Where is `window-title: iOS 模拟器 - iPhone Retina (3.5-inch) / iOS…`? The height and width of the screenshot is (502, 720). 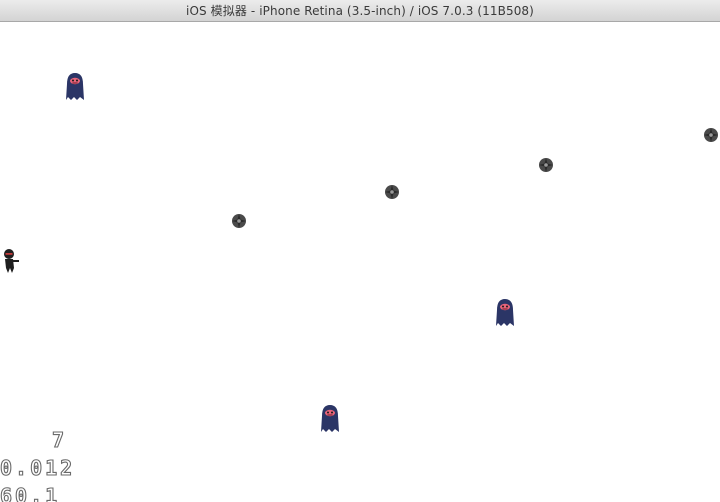
window-title: iOS 模拟器 - iPhone Retina (3.5-inch) / iOS… is located at coordinates (360, 11).